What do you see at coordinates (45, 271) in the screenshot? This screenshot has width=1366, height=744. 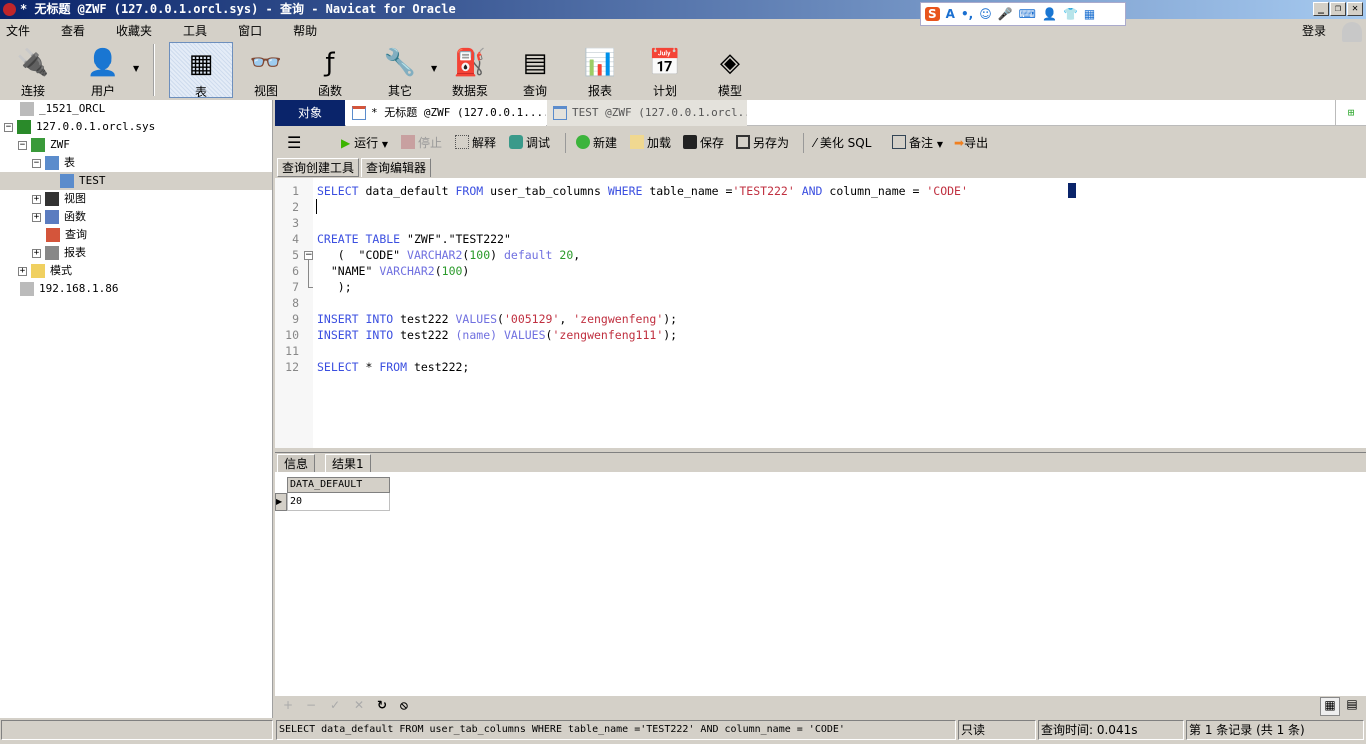 I see `tree-node: + 模式` at bounding box center [45, 271].